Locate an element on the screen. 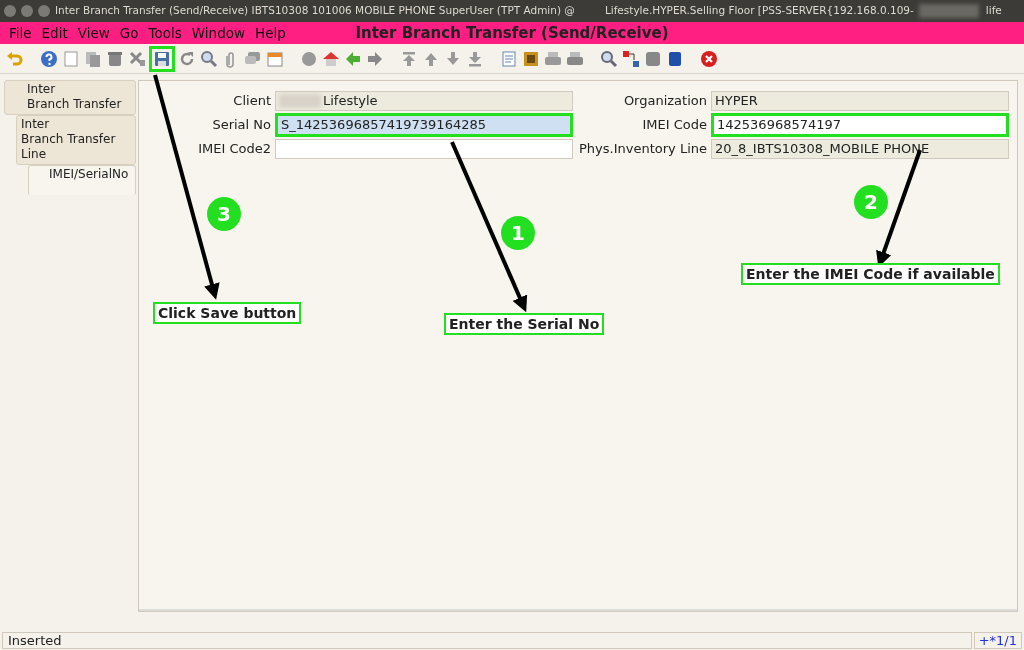 This screenshot has width=1024, height=650. home-icon is located at coordinates (331, 58).